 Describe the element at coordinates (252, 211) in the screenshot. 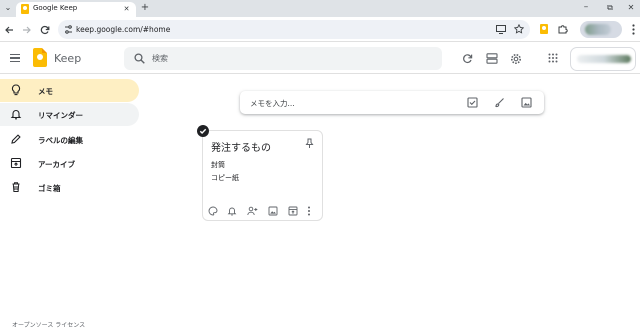

I see `collaborator-add-person-icon` at that location.